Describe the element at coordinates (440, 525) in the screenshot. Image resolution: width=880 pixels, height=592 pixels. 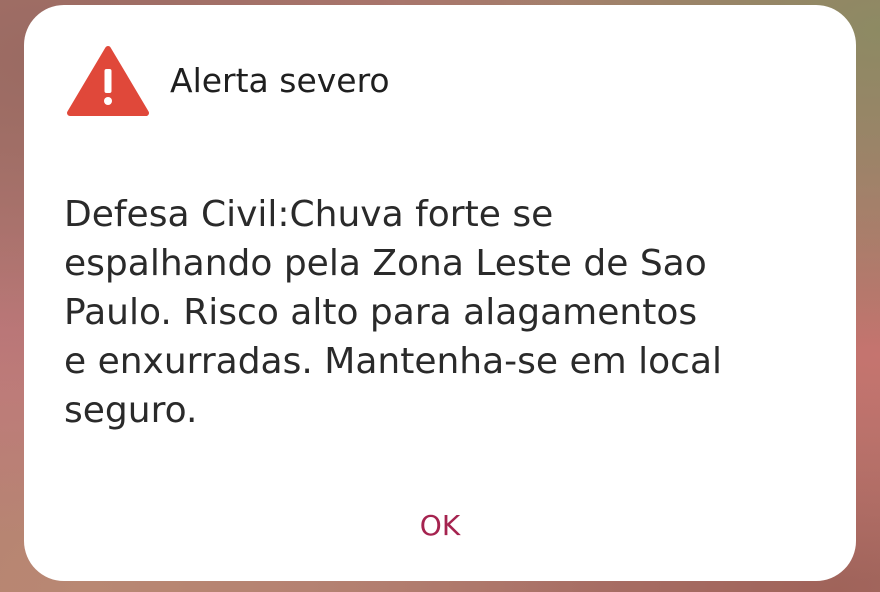
I see `ok-button: OK` at that location.